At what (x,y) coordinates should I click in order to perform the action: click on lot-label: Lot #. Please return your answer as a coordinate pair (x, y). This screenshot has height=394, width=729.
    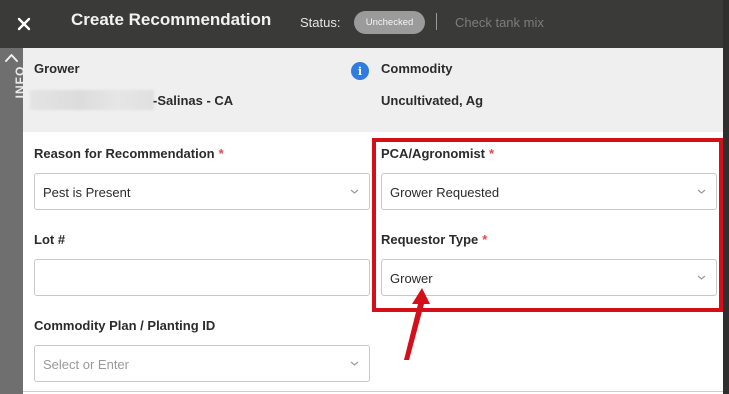
    Looking at the image, I should click on (49, 239).